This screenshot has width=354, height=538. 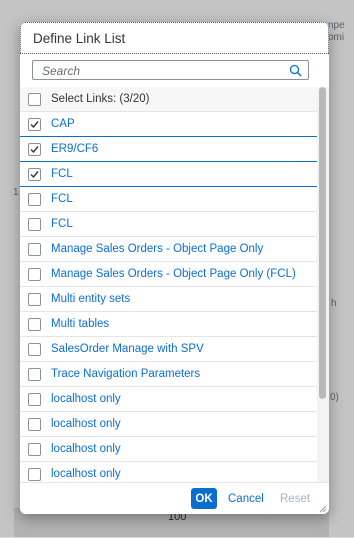 I want to click on select-all-checkbox, so click(x=34, y=99).